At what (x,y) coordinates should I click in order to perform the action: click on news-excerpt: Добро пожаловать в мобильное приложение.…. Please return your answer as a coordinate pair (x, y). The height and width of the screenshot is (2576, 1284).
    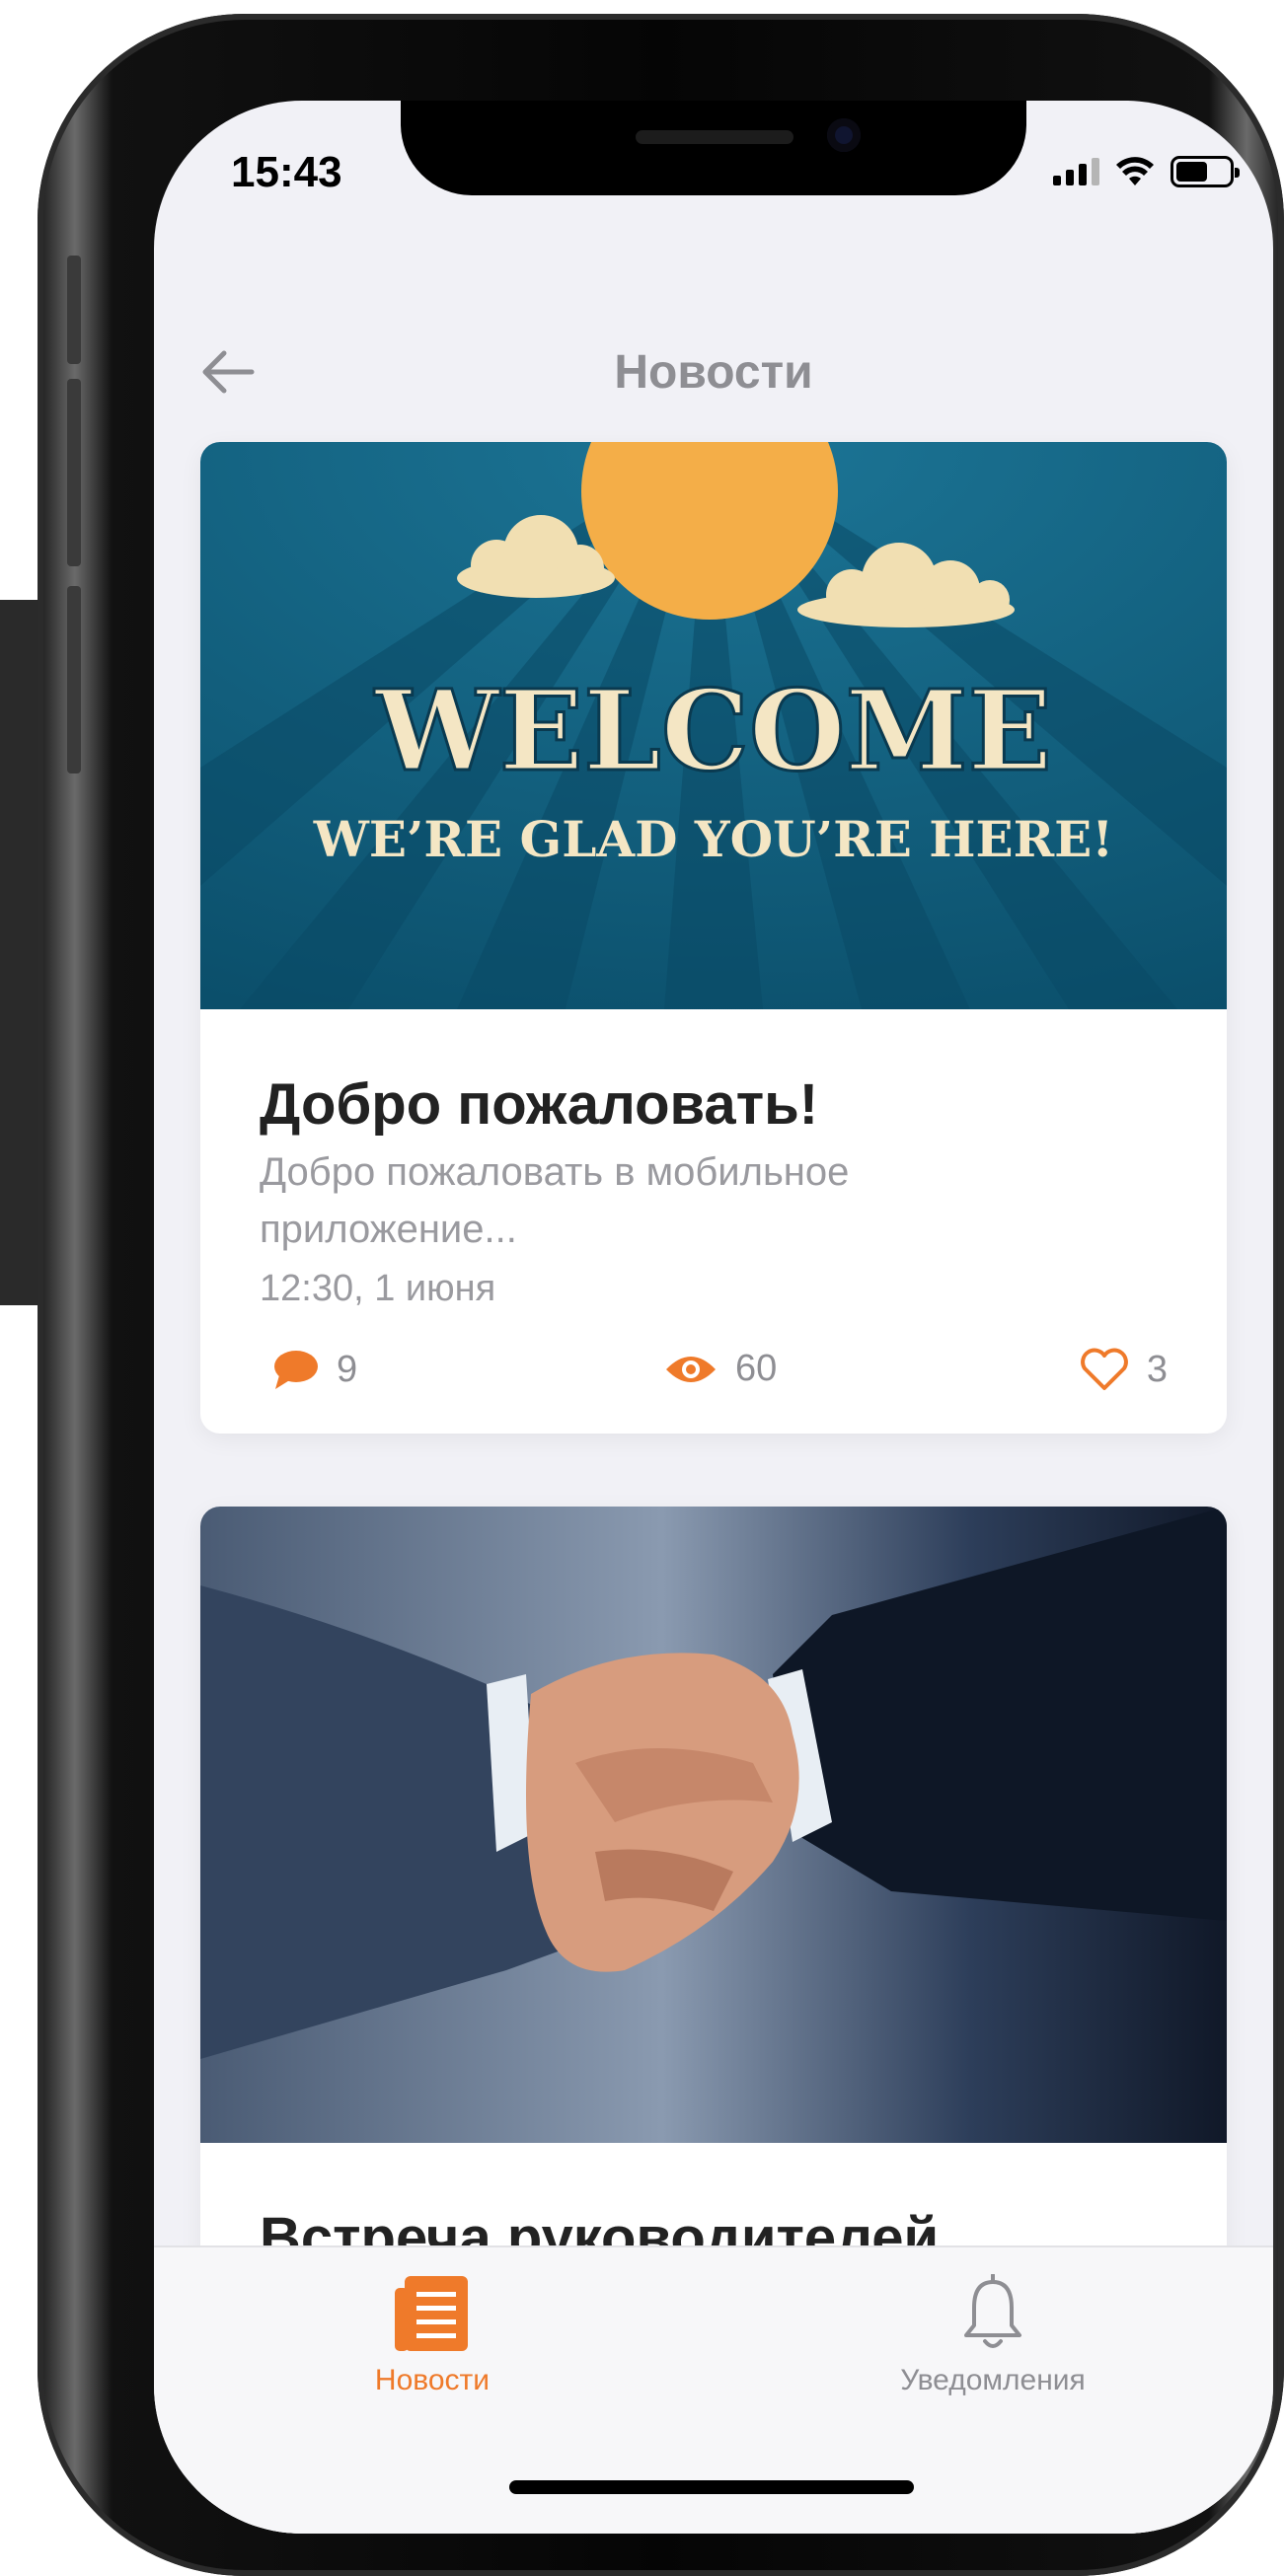
    Looking at the image, I should click on (555, 1200).